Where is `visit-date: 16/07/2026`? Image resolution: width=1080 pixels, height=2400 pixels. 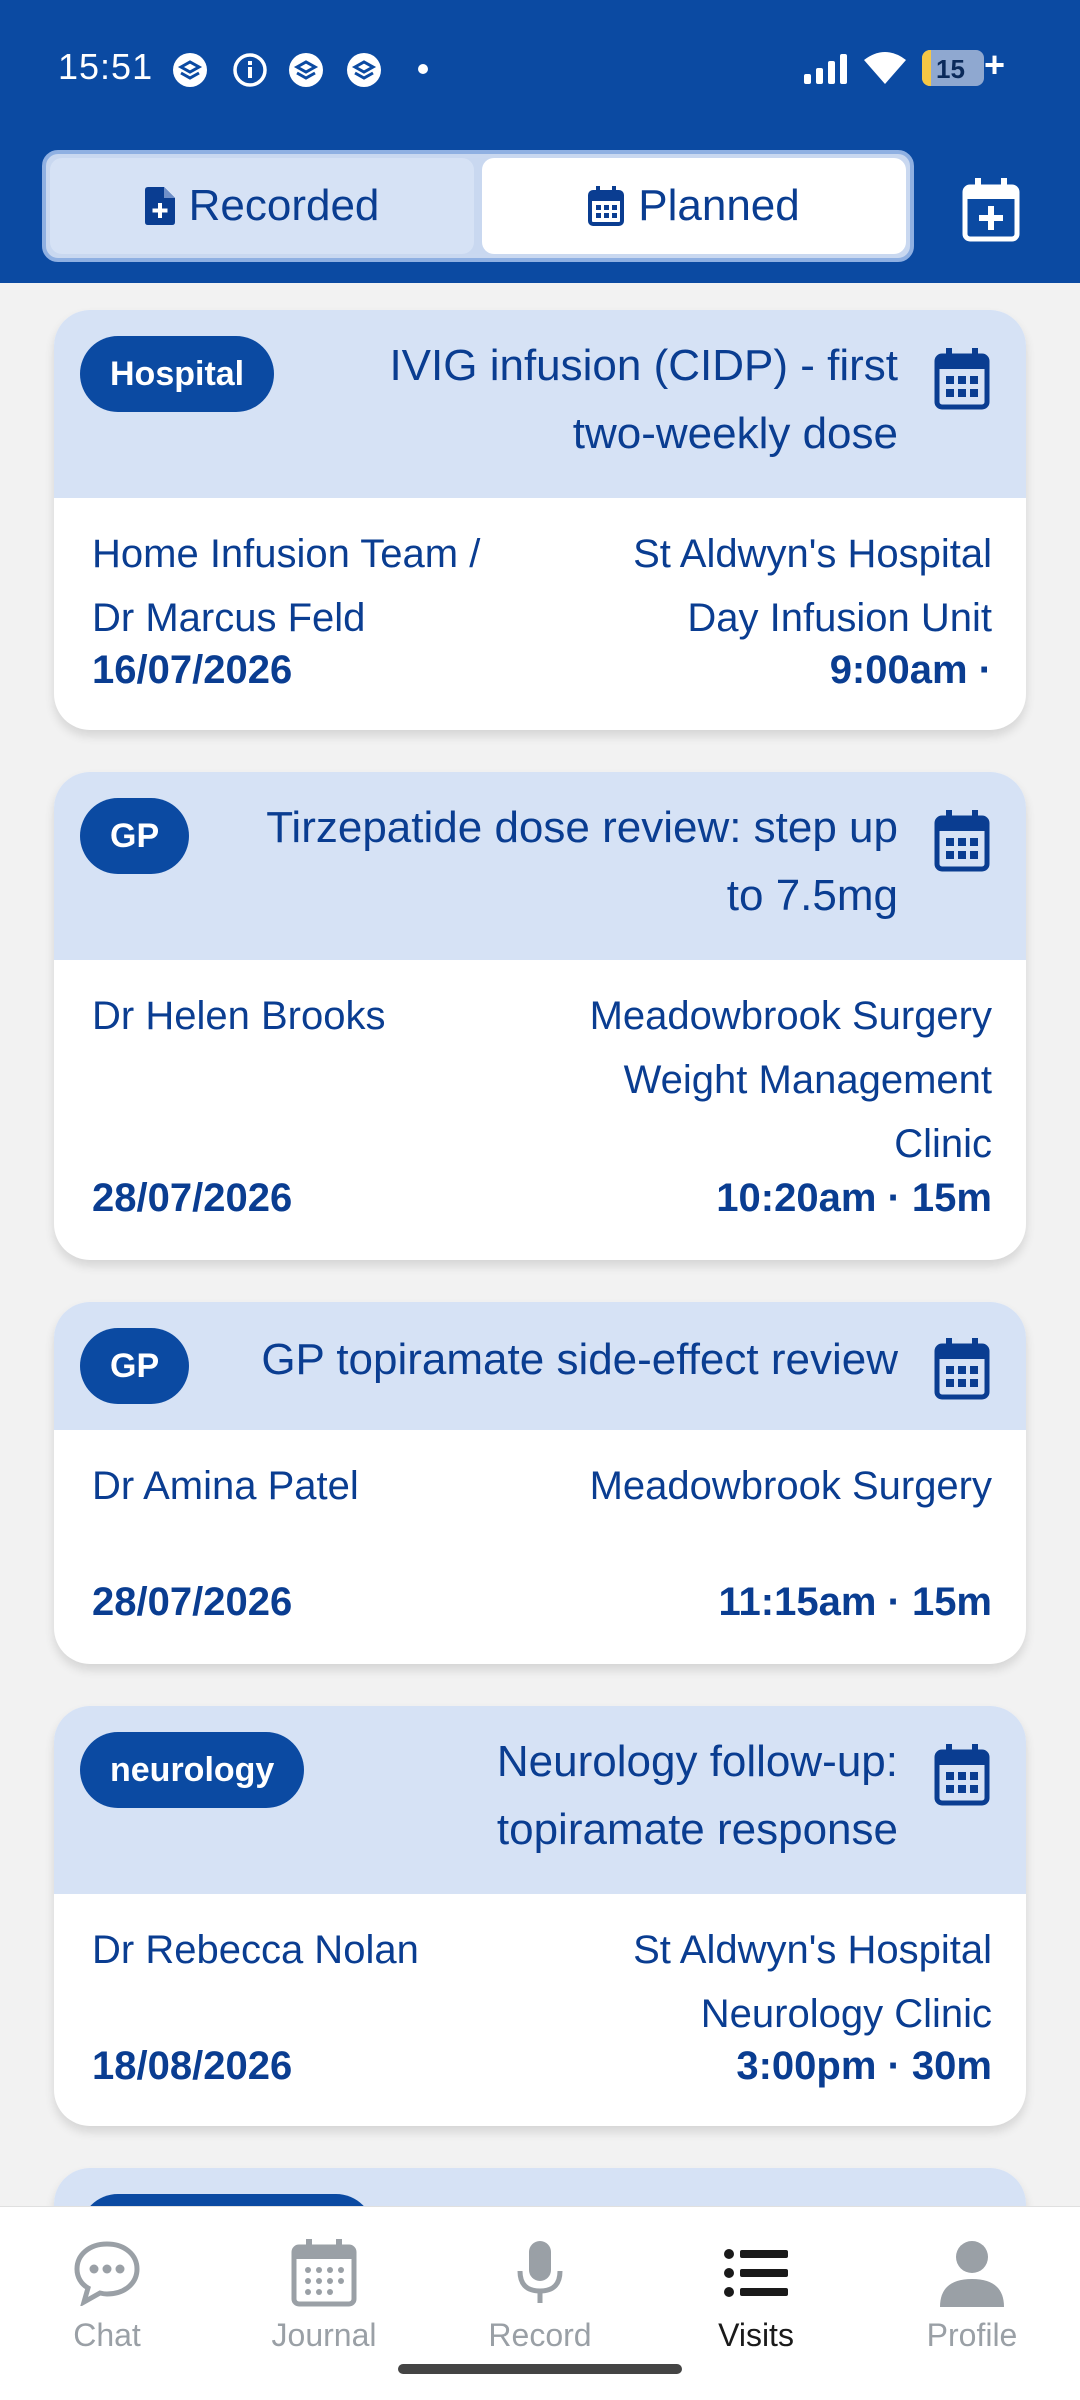 visit-date: 16/07/2026 is located at coordinates (192, 670).